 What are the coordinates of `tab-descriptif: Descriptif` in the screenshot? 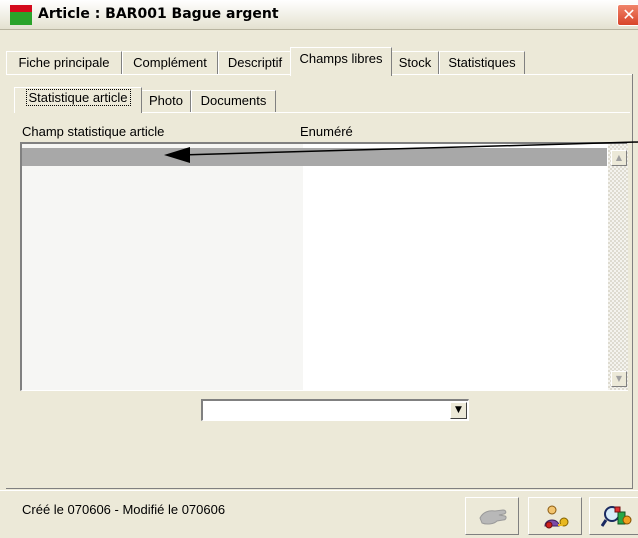 It's located at (255, 63).